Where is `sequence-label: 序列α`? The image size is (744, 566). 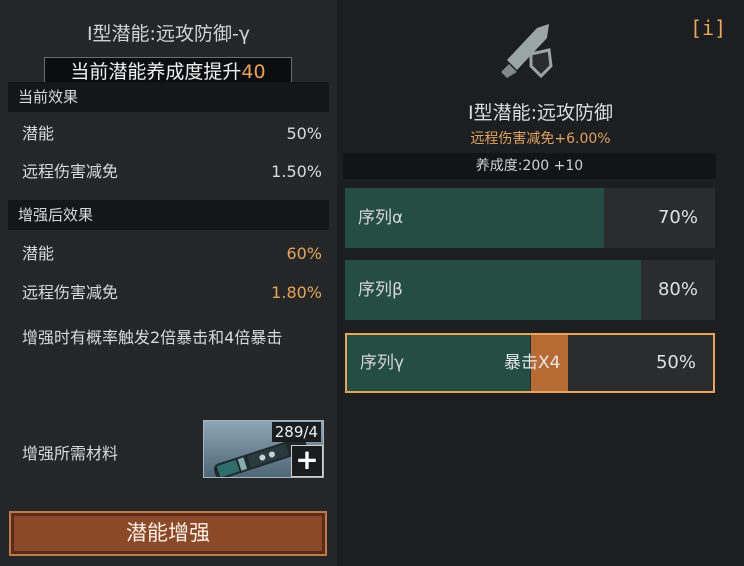 sequence-label: 序列α is located at coordinates (381, 218).